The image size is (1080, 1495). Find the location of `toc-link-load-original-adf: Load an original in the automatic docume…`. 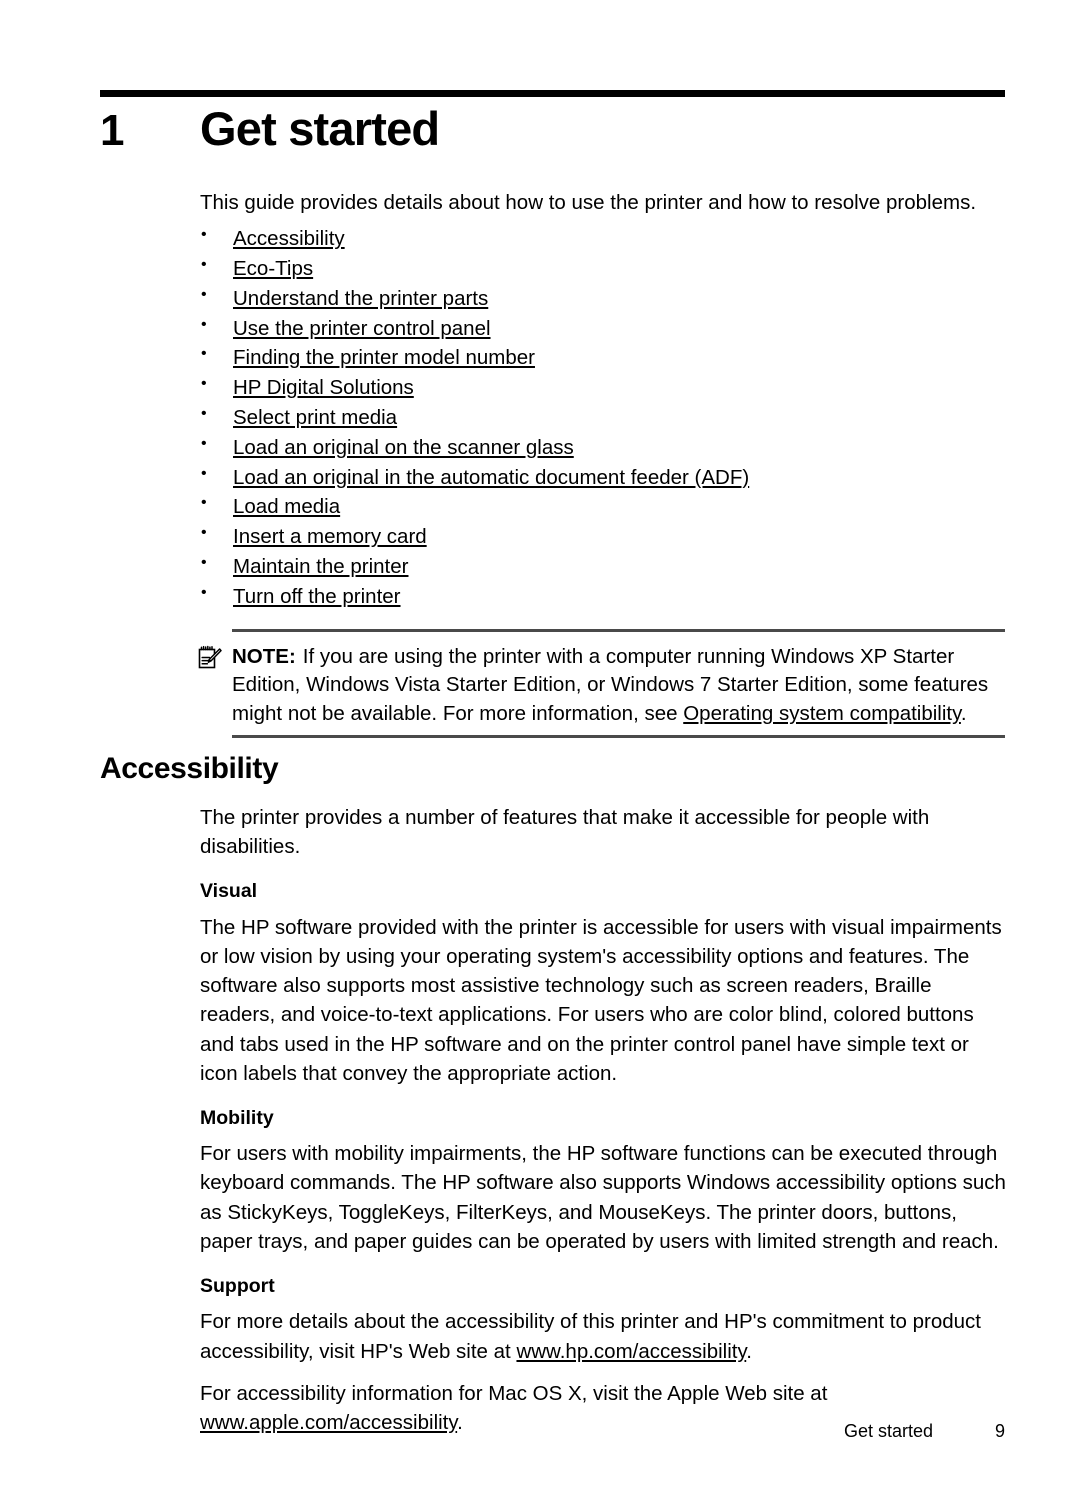

toc-link-load-original-adf: Load an original in the automatic docume… is located at coordinates (491, 477).